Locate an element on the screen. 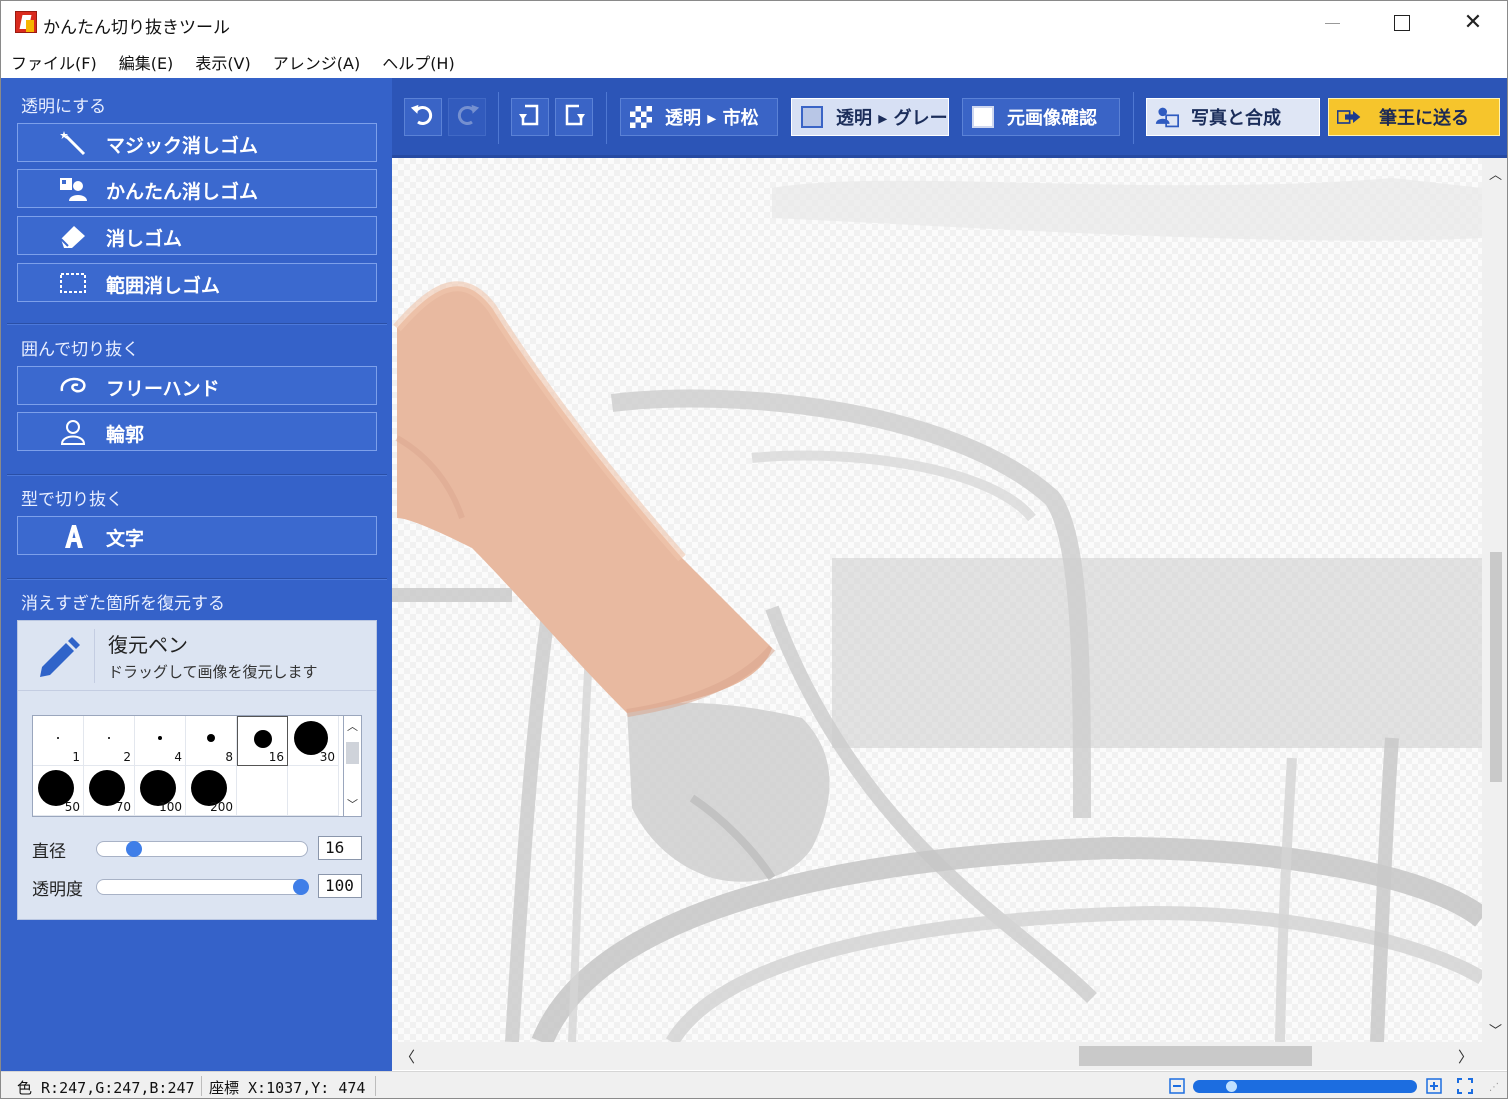 This screenshot has width=1508, height=1099. vertical-scrollbar: ︿ ﹀ is located at coordinates (1494, 600).